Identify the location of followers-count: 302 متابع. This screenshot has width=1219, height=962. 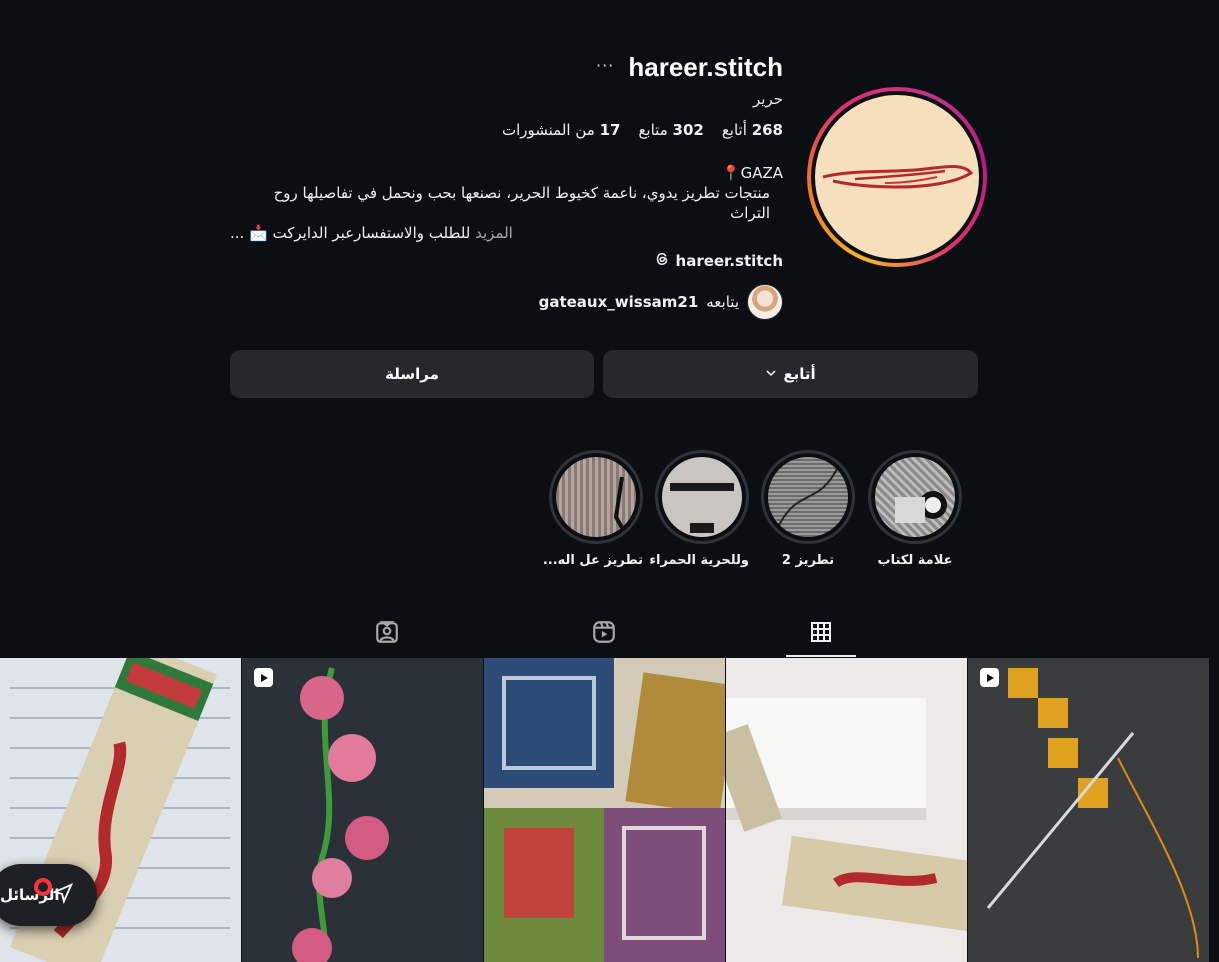
(670, 130).